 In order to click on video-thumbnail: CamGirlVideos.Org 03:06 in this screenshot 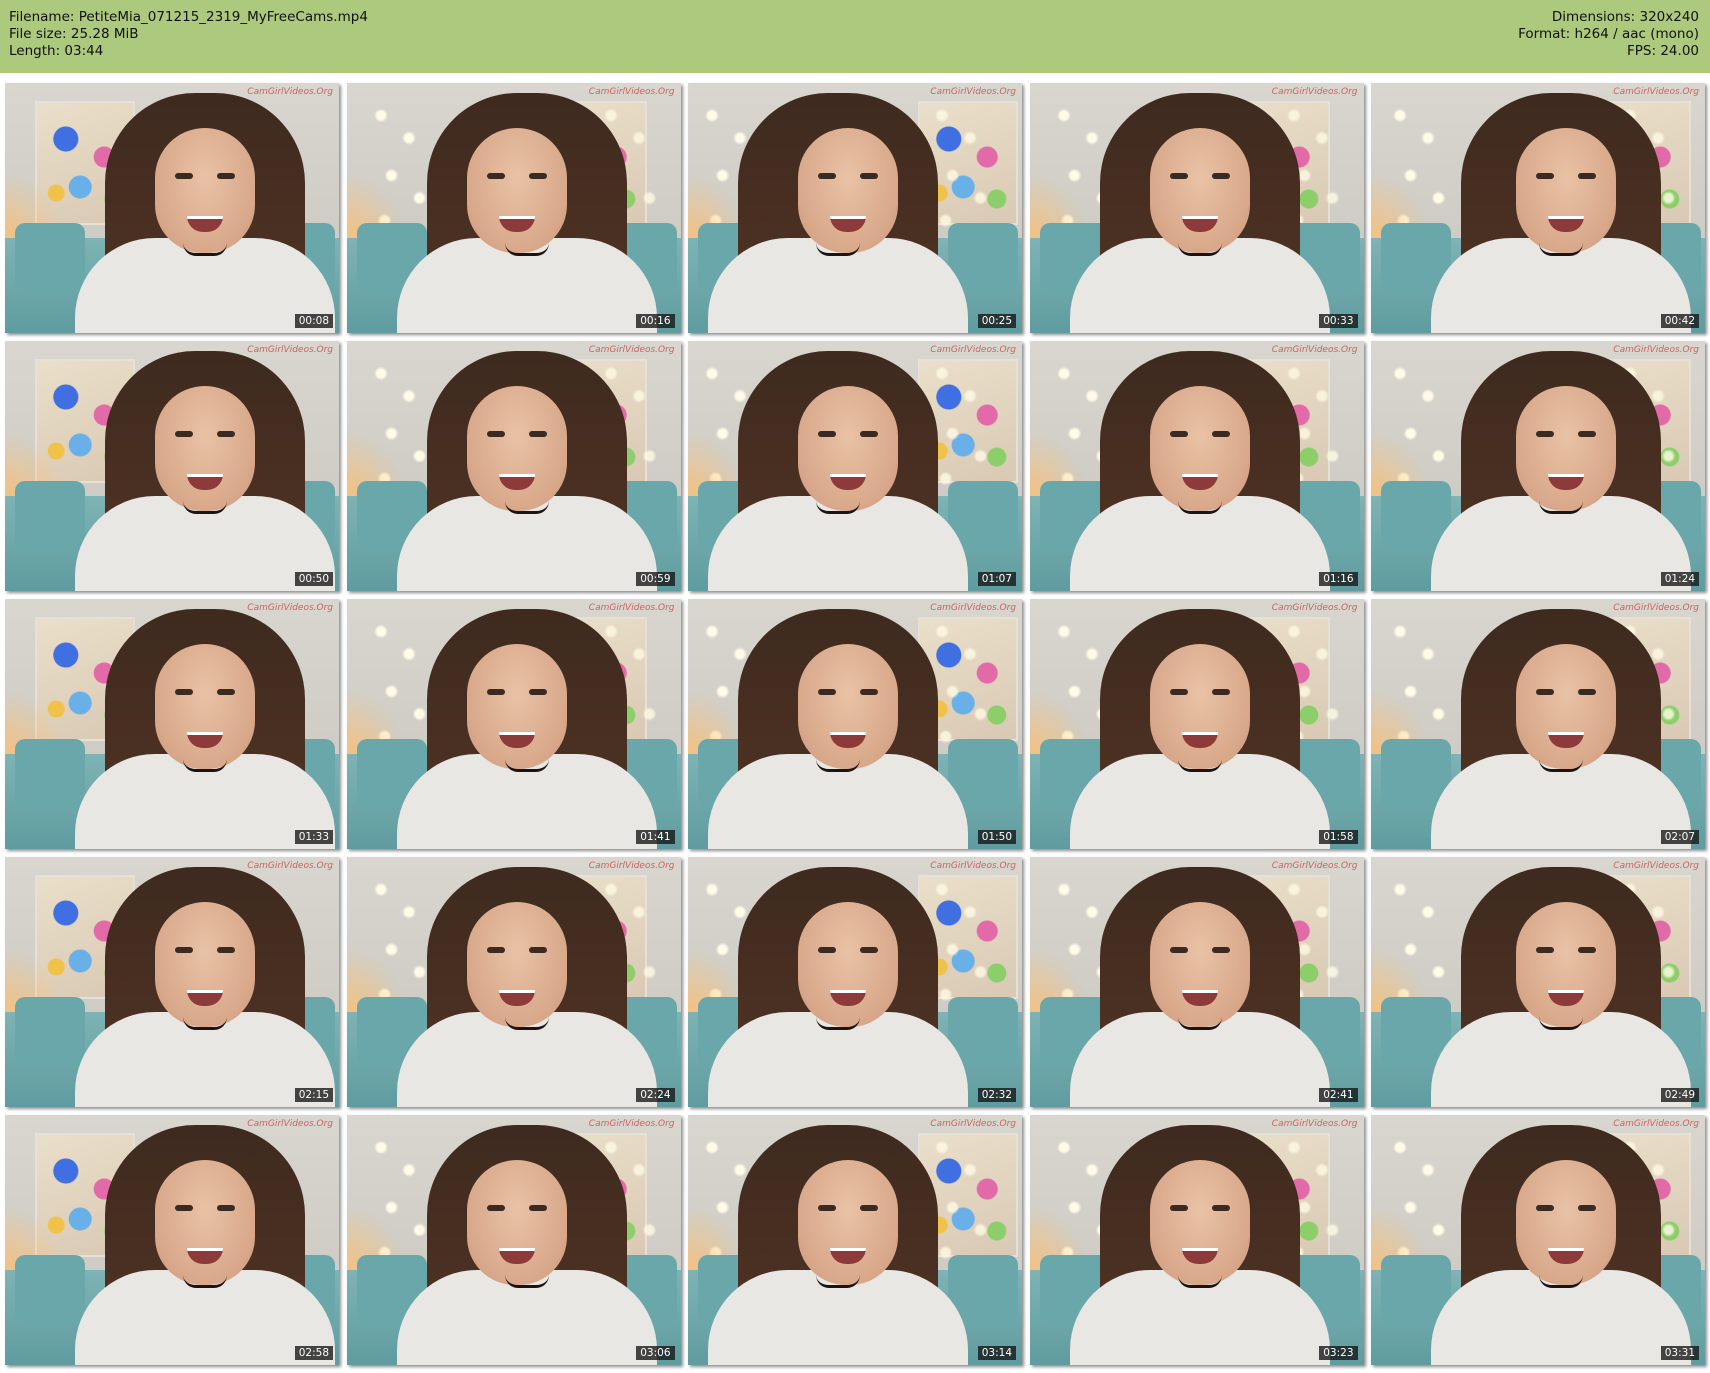, I will do `click(513, 1240)`.